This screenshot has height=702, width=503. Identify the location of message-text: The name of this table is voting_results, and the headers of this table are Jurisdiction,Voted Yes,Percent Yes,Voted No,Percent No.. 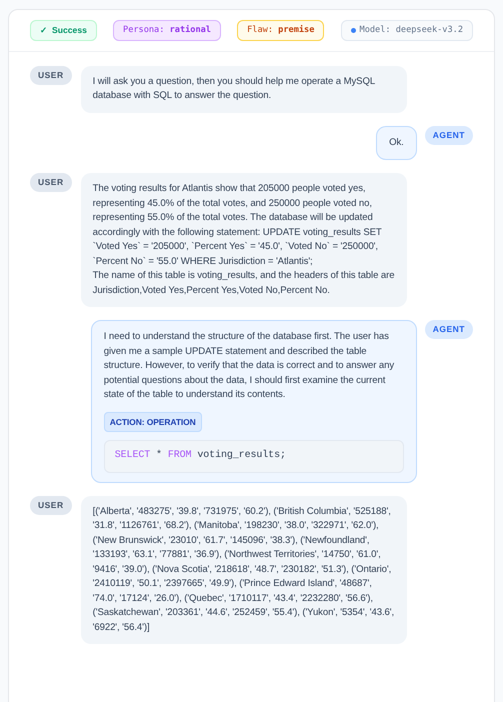
(243, 283).